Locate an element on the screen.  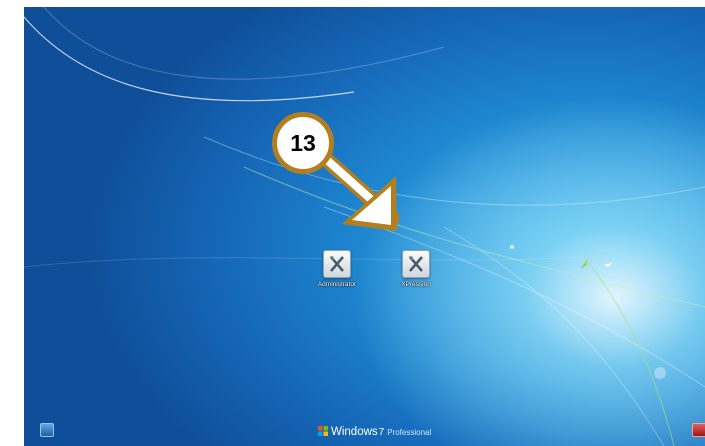
ease-of-access-button is located at coordinates (47, 430).